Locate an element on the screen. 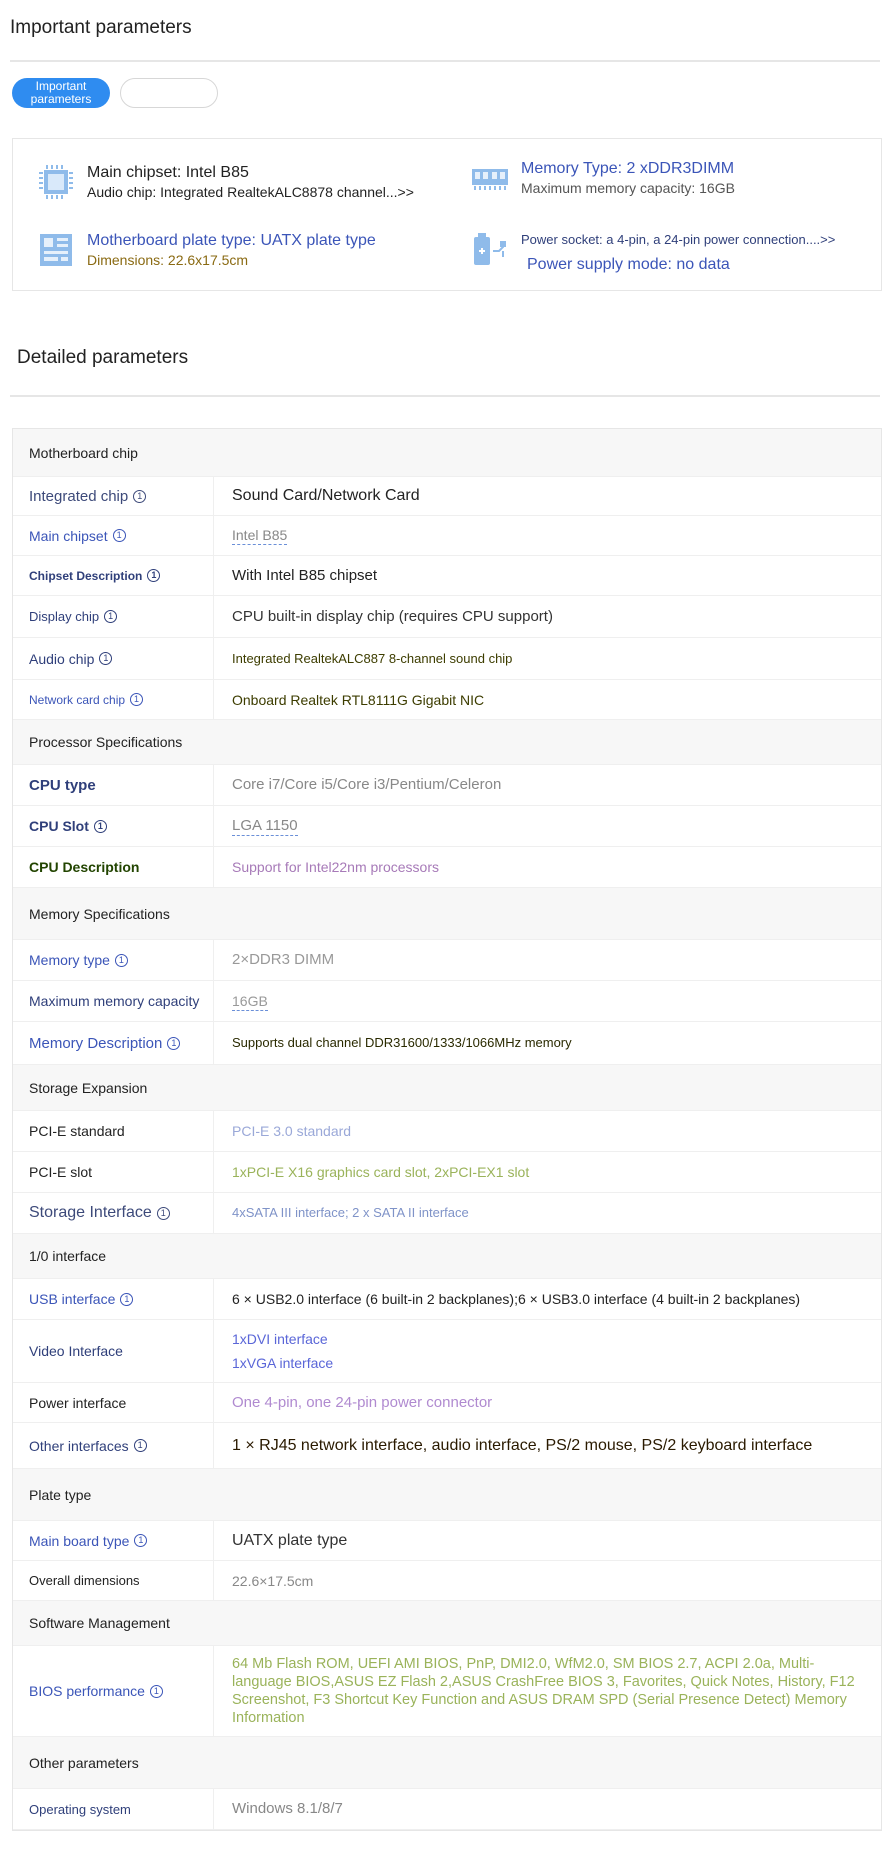 The width and height of the screenshot is (895, 1865). table-row: Operating system Windows 8.1/8/7 is located at coordinates (447, 1809).